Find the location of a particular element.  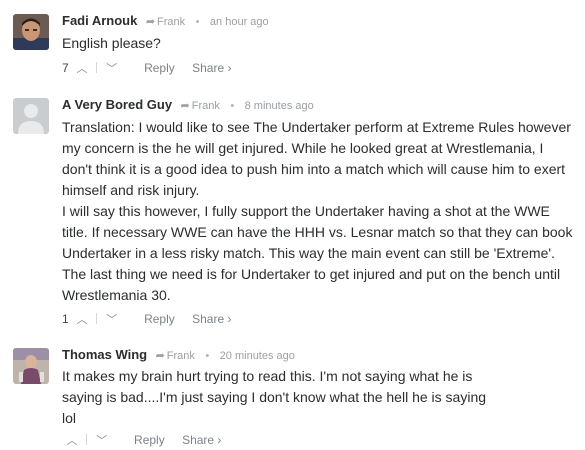

vote-count: 1 is located at coordinates (65, 319).